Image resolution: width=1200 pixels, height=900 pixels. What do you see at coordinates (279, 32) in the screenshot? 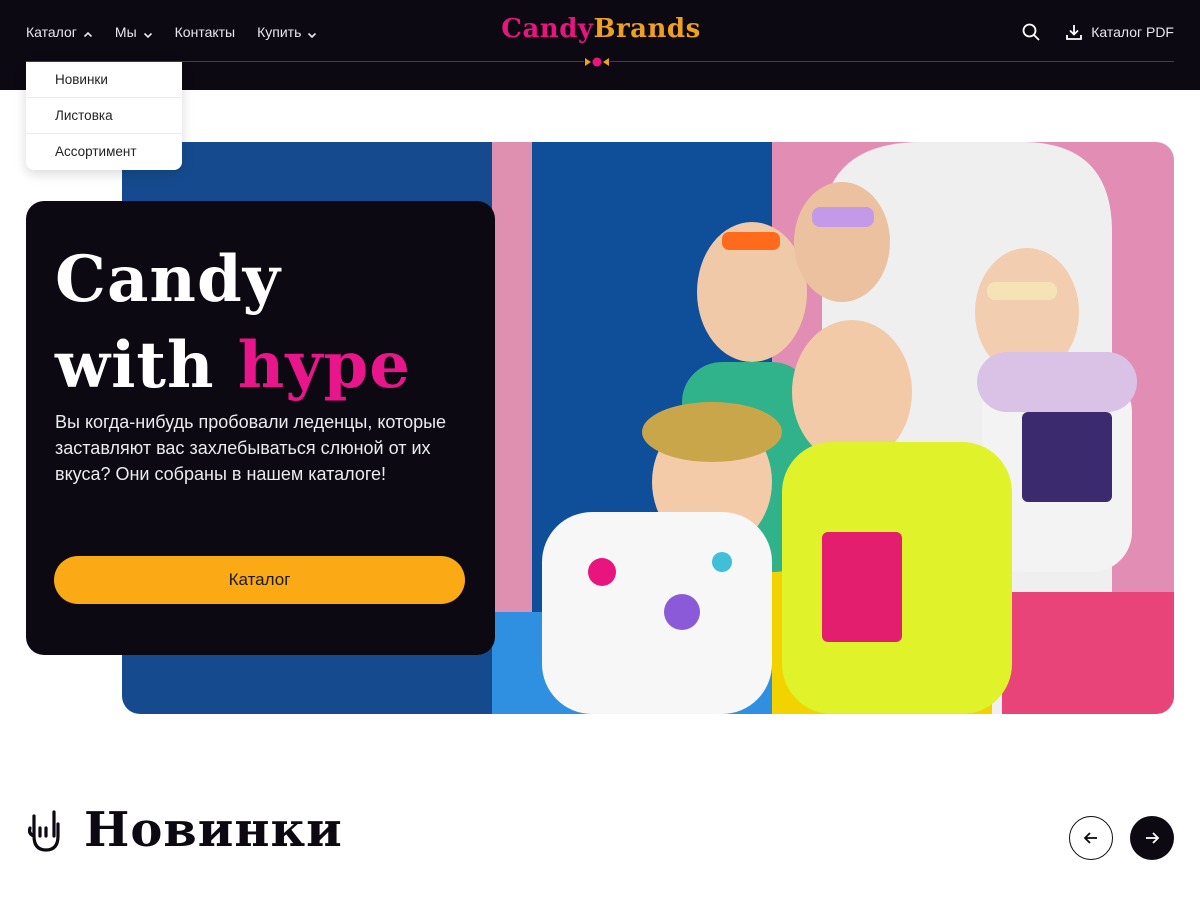
I see `nav-buy-label: Купить` at bounding box center [279, 32].